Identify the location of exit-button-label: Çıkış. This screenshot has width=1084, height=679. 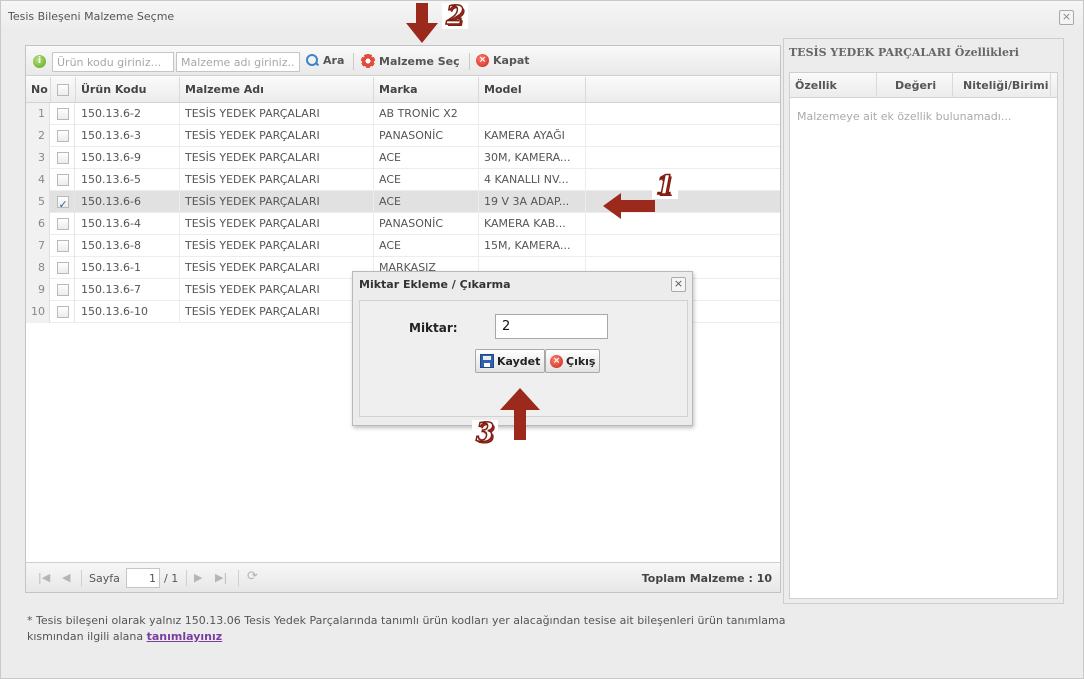
(581, 361).